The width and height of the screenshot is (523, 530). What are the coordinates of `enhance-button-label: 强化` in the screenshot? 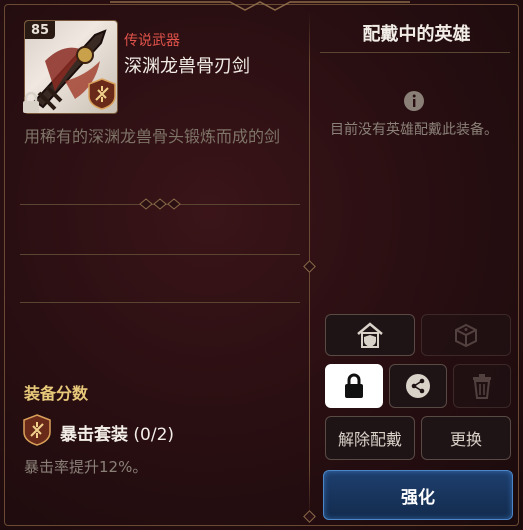 It's located at (418, 497).